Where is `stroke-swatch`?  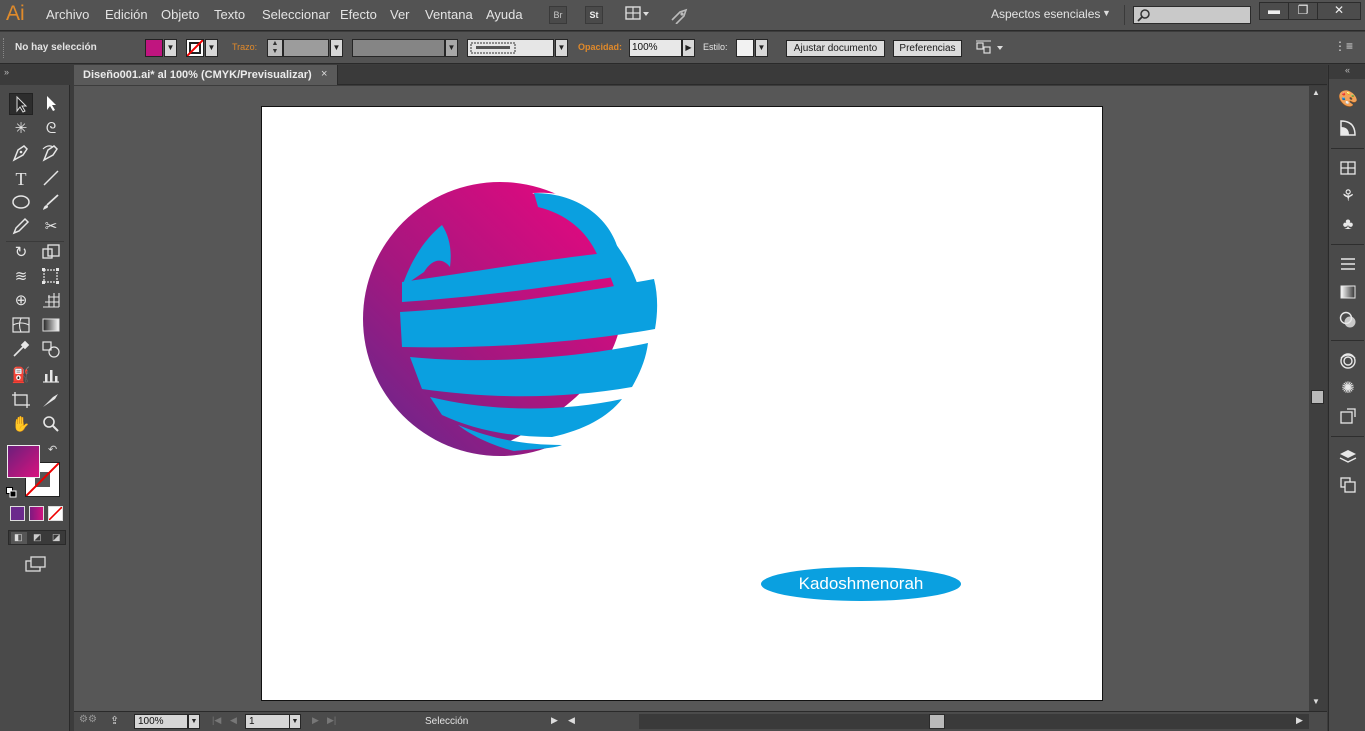 stroke-swatch is located at coordinates (195, 48).